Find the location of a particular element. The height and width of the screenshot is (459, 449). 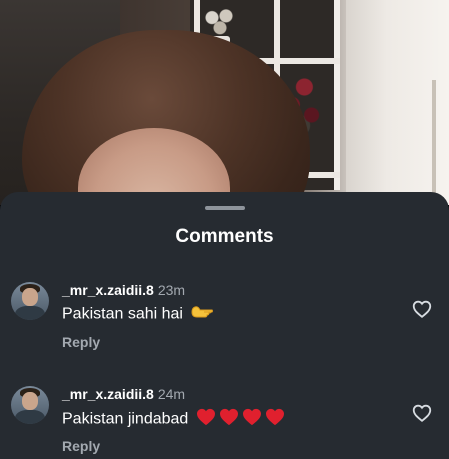

comment-text-line: Pakistan jindabad is located at coordinates (173, 419).